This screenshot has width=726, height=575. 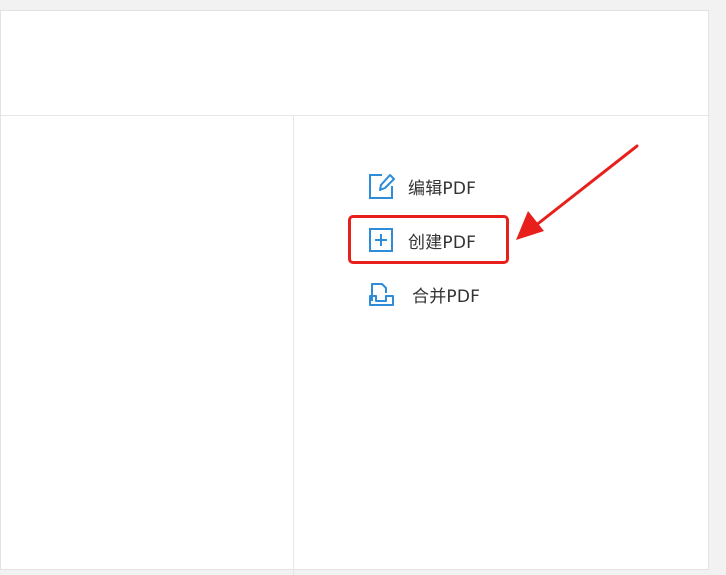 I want to click on menu-item-label: 合并PDF, so click(x=446, y=296).